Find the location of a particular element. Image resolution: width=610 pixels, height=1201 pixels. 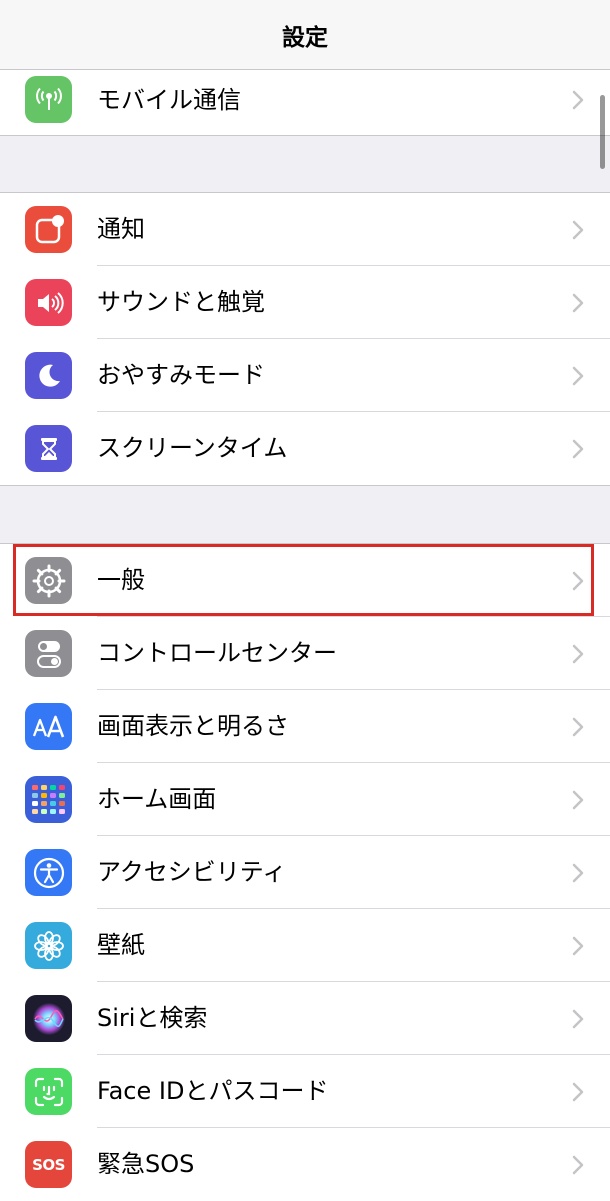

settings-row-label: Siriと検索 is located at coordinates (152, 1018).